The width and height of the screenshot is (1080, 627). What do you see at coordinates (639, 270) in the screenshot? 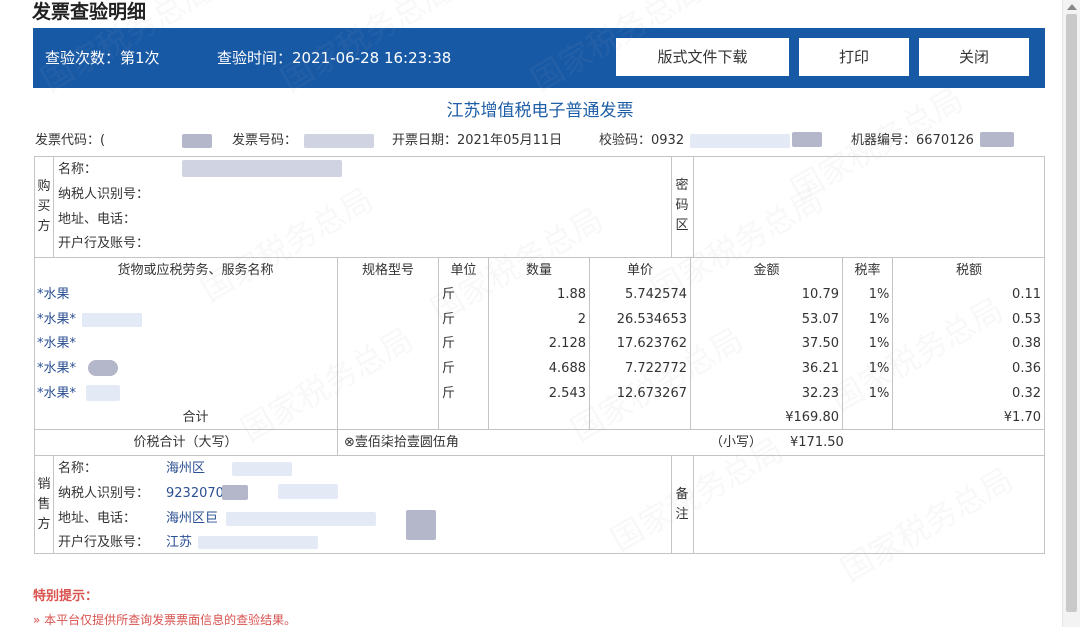
I see `col-header-price: 单价` at bounding box center [639, 270].